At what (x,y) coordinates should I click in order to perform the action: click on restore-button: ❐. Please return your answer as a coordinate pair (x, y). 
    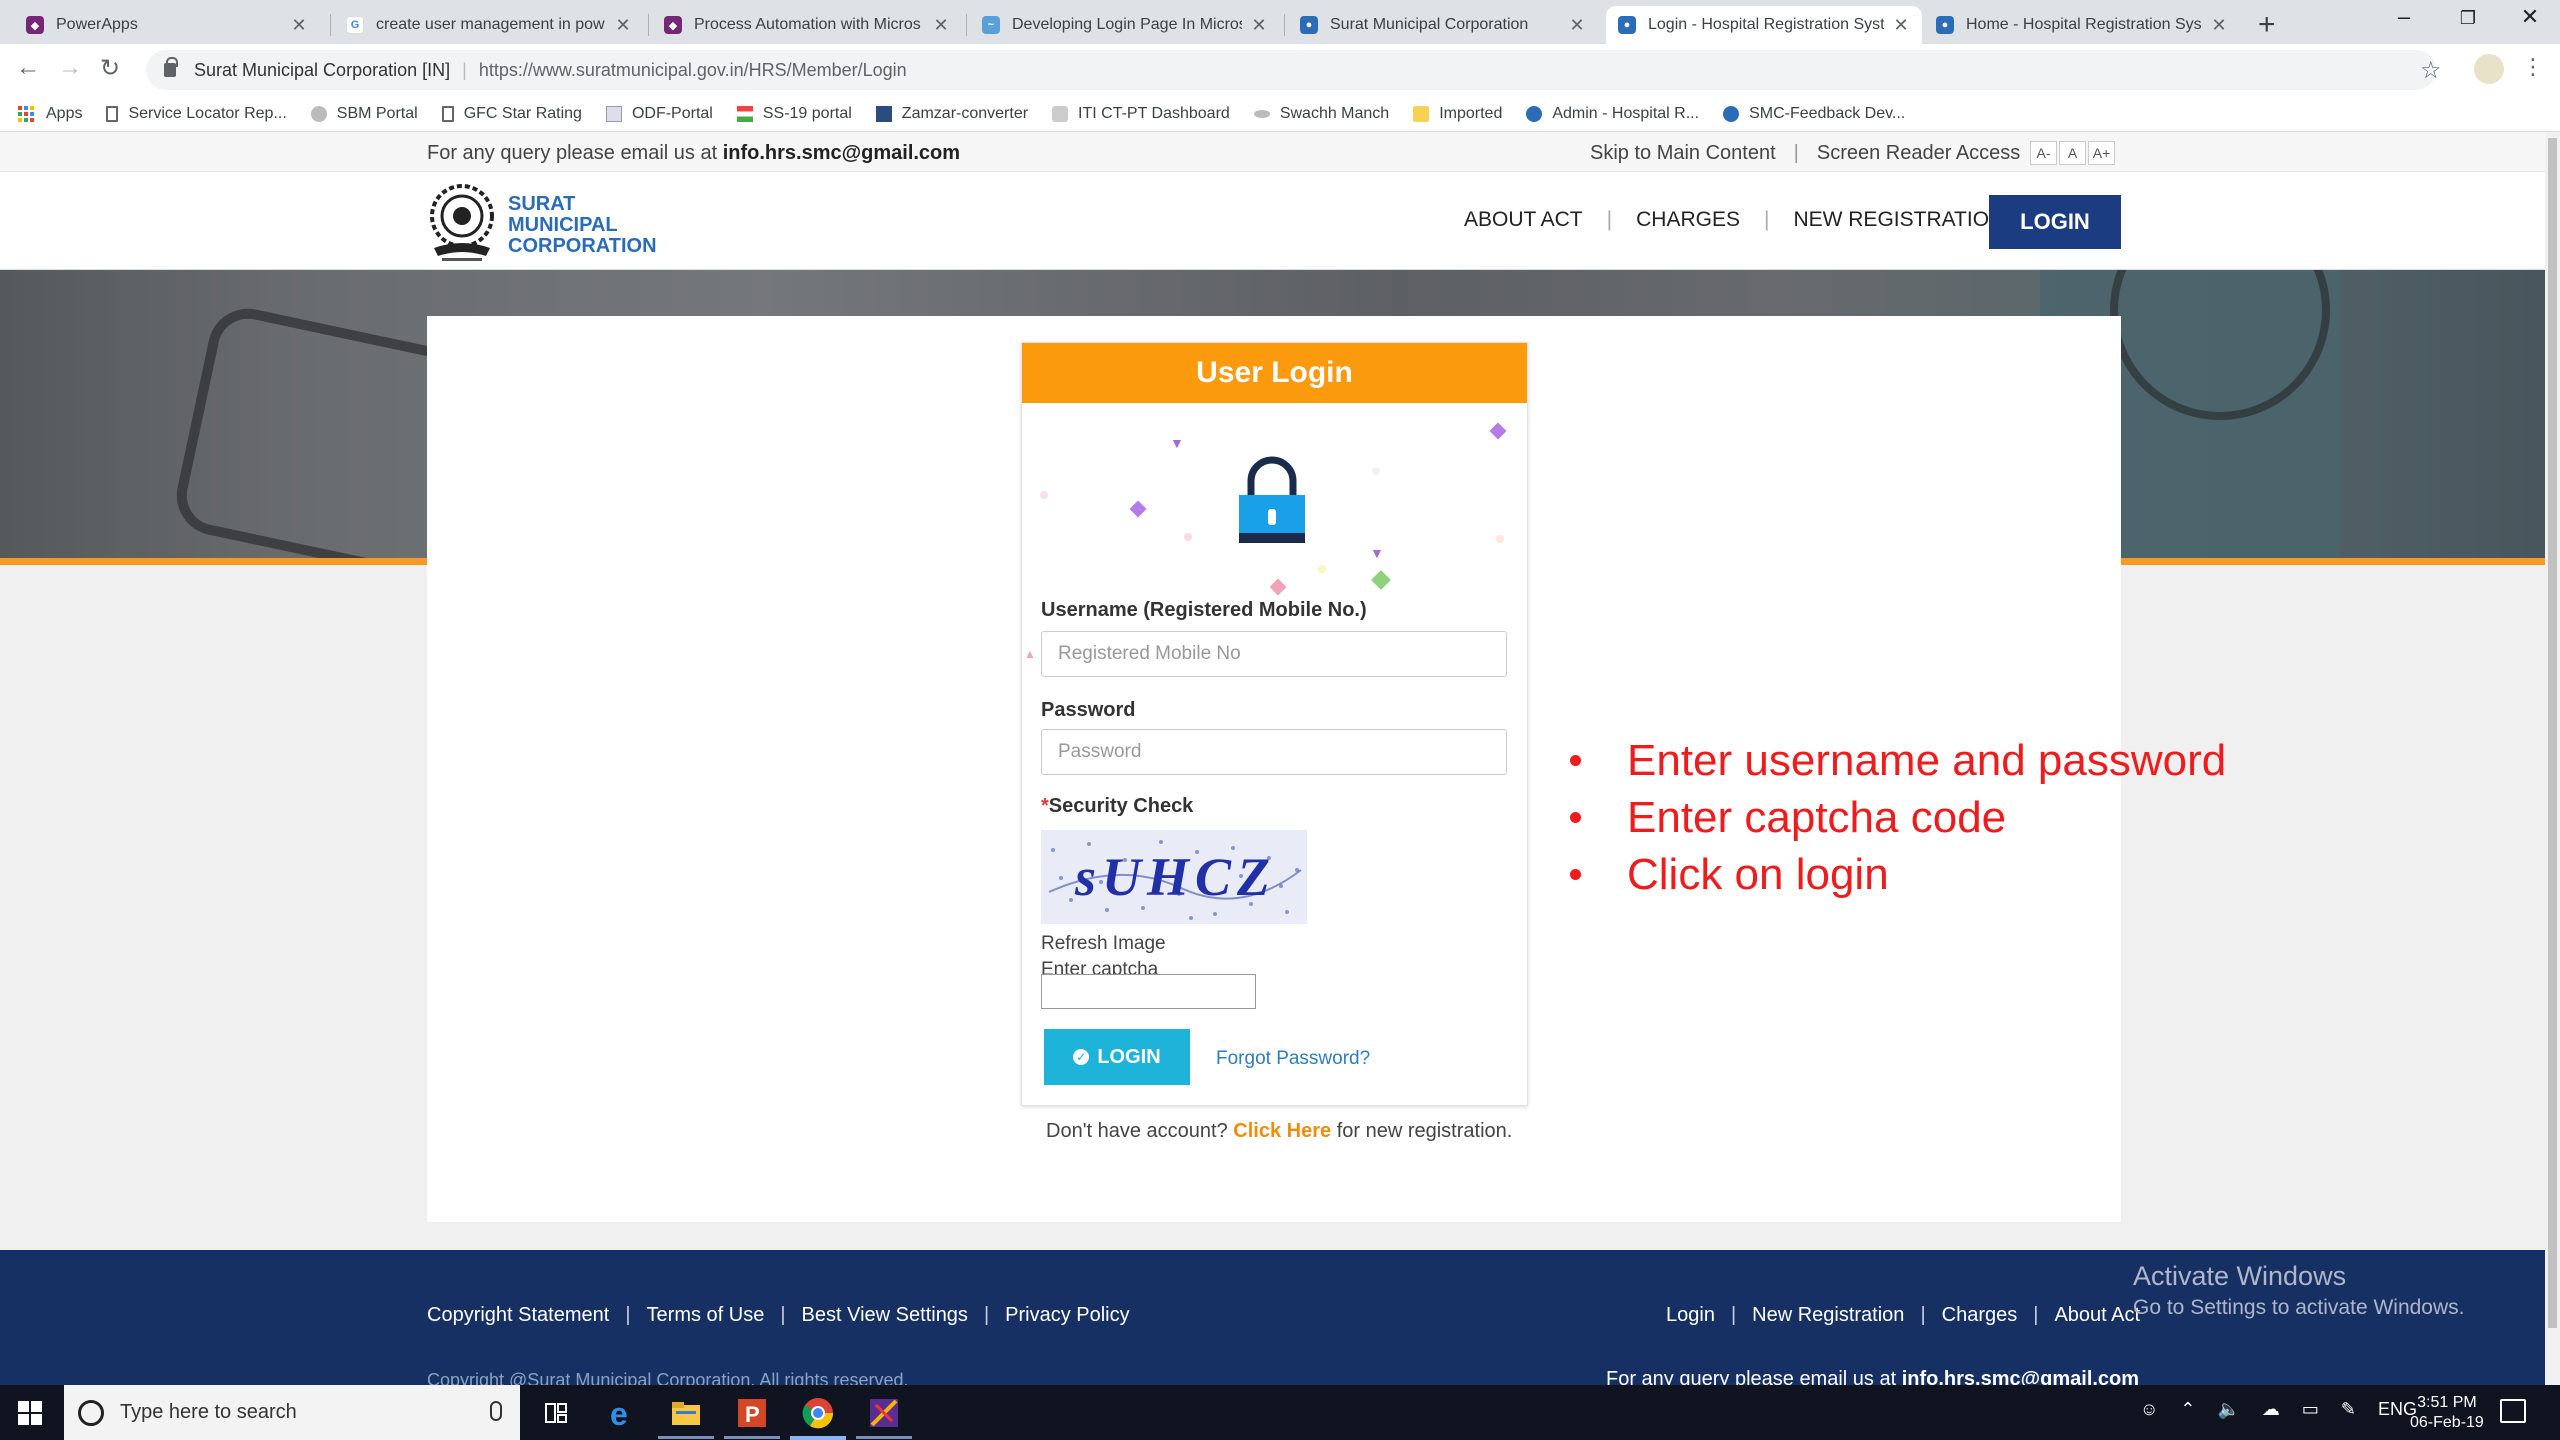
    Looking at the image, I should click on (2468, 18).